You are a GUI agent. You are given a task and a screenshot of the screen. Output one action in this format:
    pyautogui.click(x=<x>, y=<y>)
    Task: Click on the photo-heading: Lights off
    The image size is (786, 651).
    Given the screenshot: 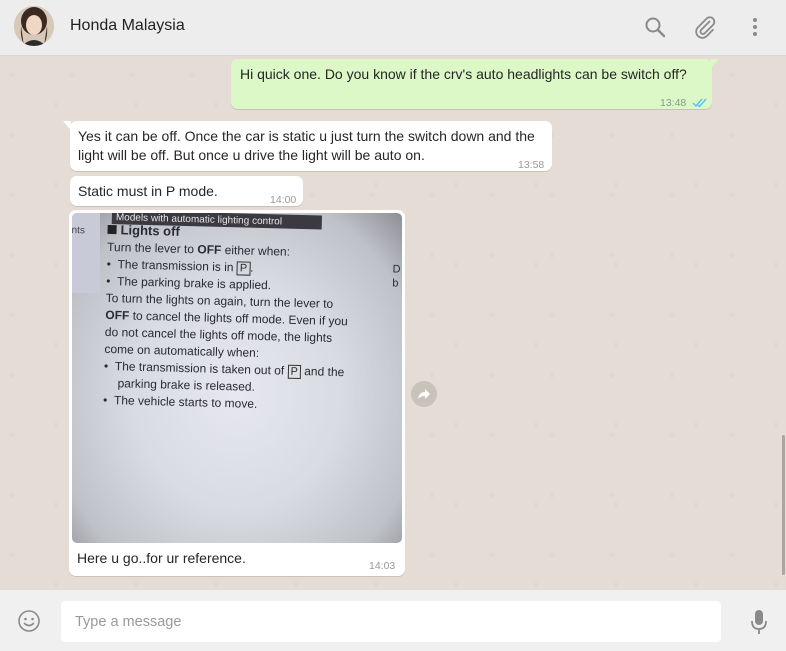 What is the action you would take?
    pyautogui.click(x=143, y=231)
    